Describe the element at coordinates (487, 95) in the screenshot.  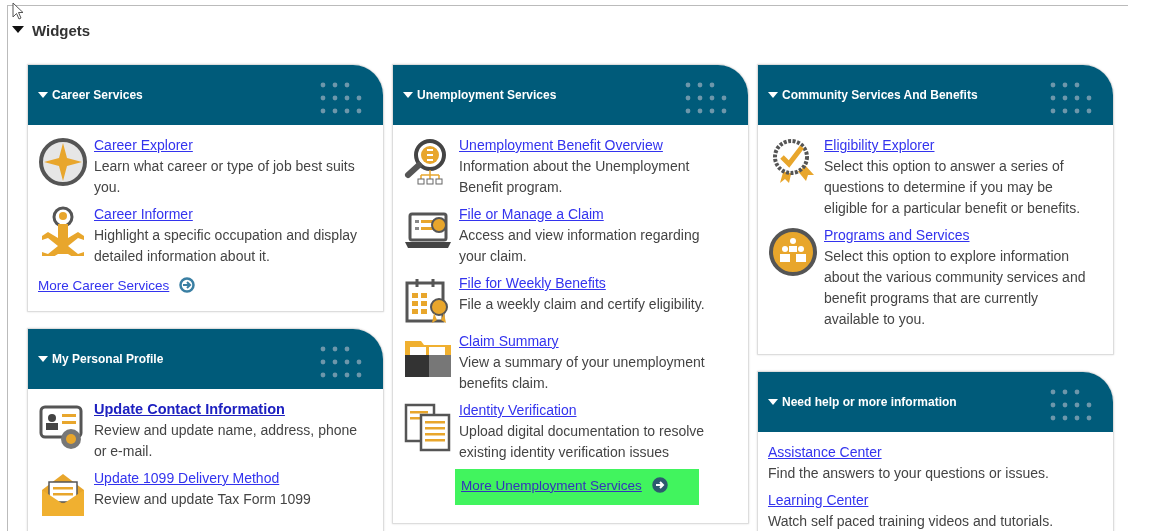
I see `widget-title: Unemployment Services` at that location.